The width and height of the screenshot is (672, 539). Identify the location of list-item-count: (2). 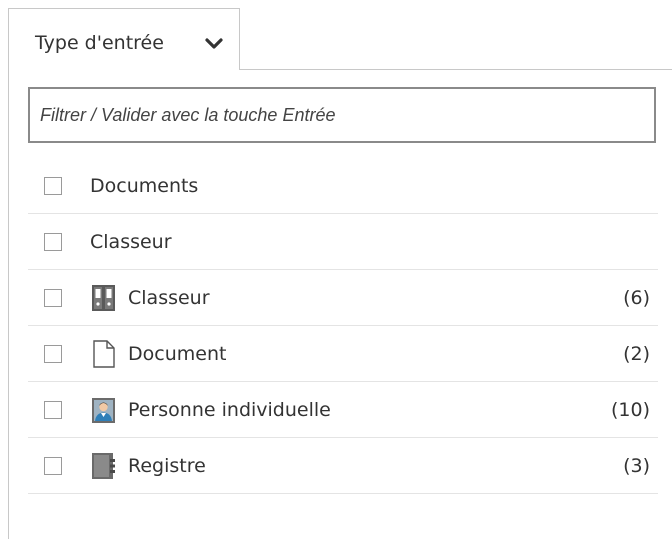
(636, 354).